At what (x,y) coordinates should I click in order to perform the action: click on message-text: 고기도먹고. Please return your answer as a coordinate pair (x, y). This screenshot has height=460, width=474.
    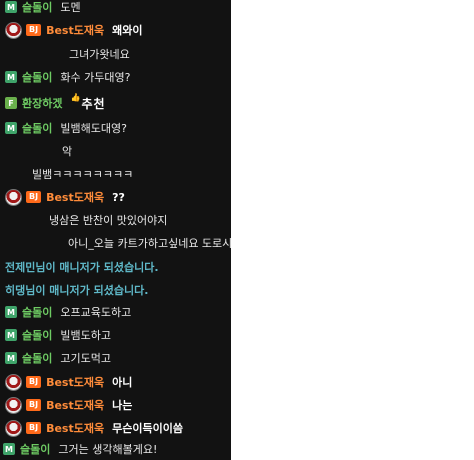
    Looking at the image, I should click on (85, 358).